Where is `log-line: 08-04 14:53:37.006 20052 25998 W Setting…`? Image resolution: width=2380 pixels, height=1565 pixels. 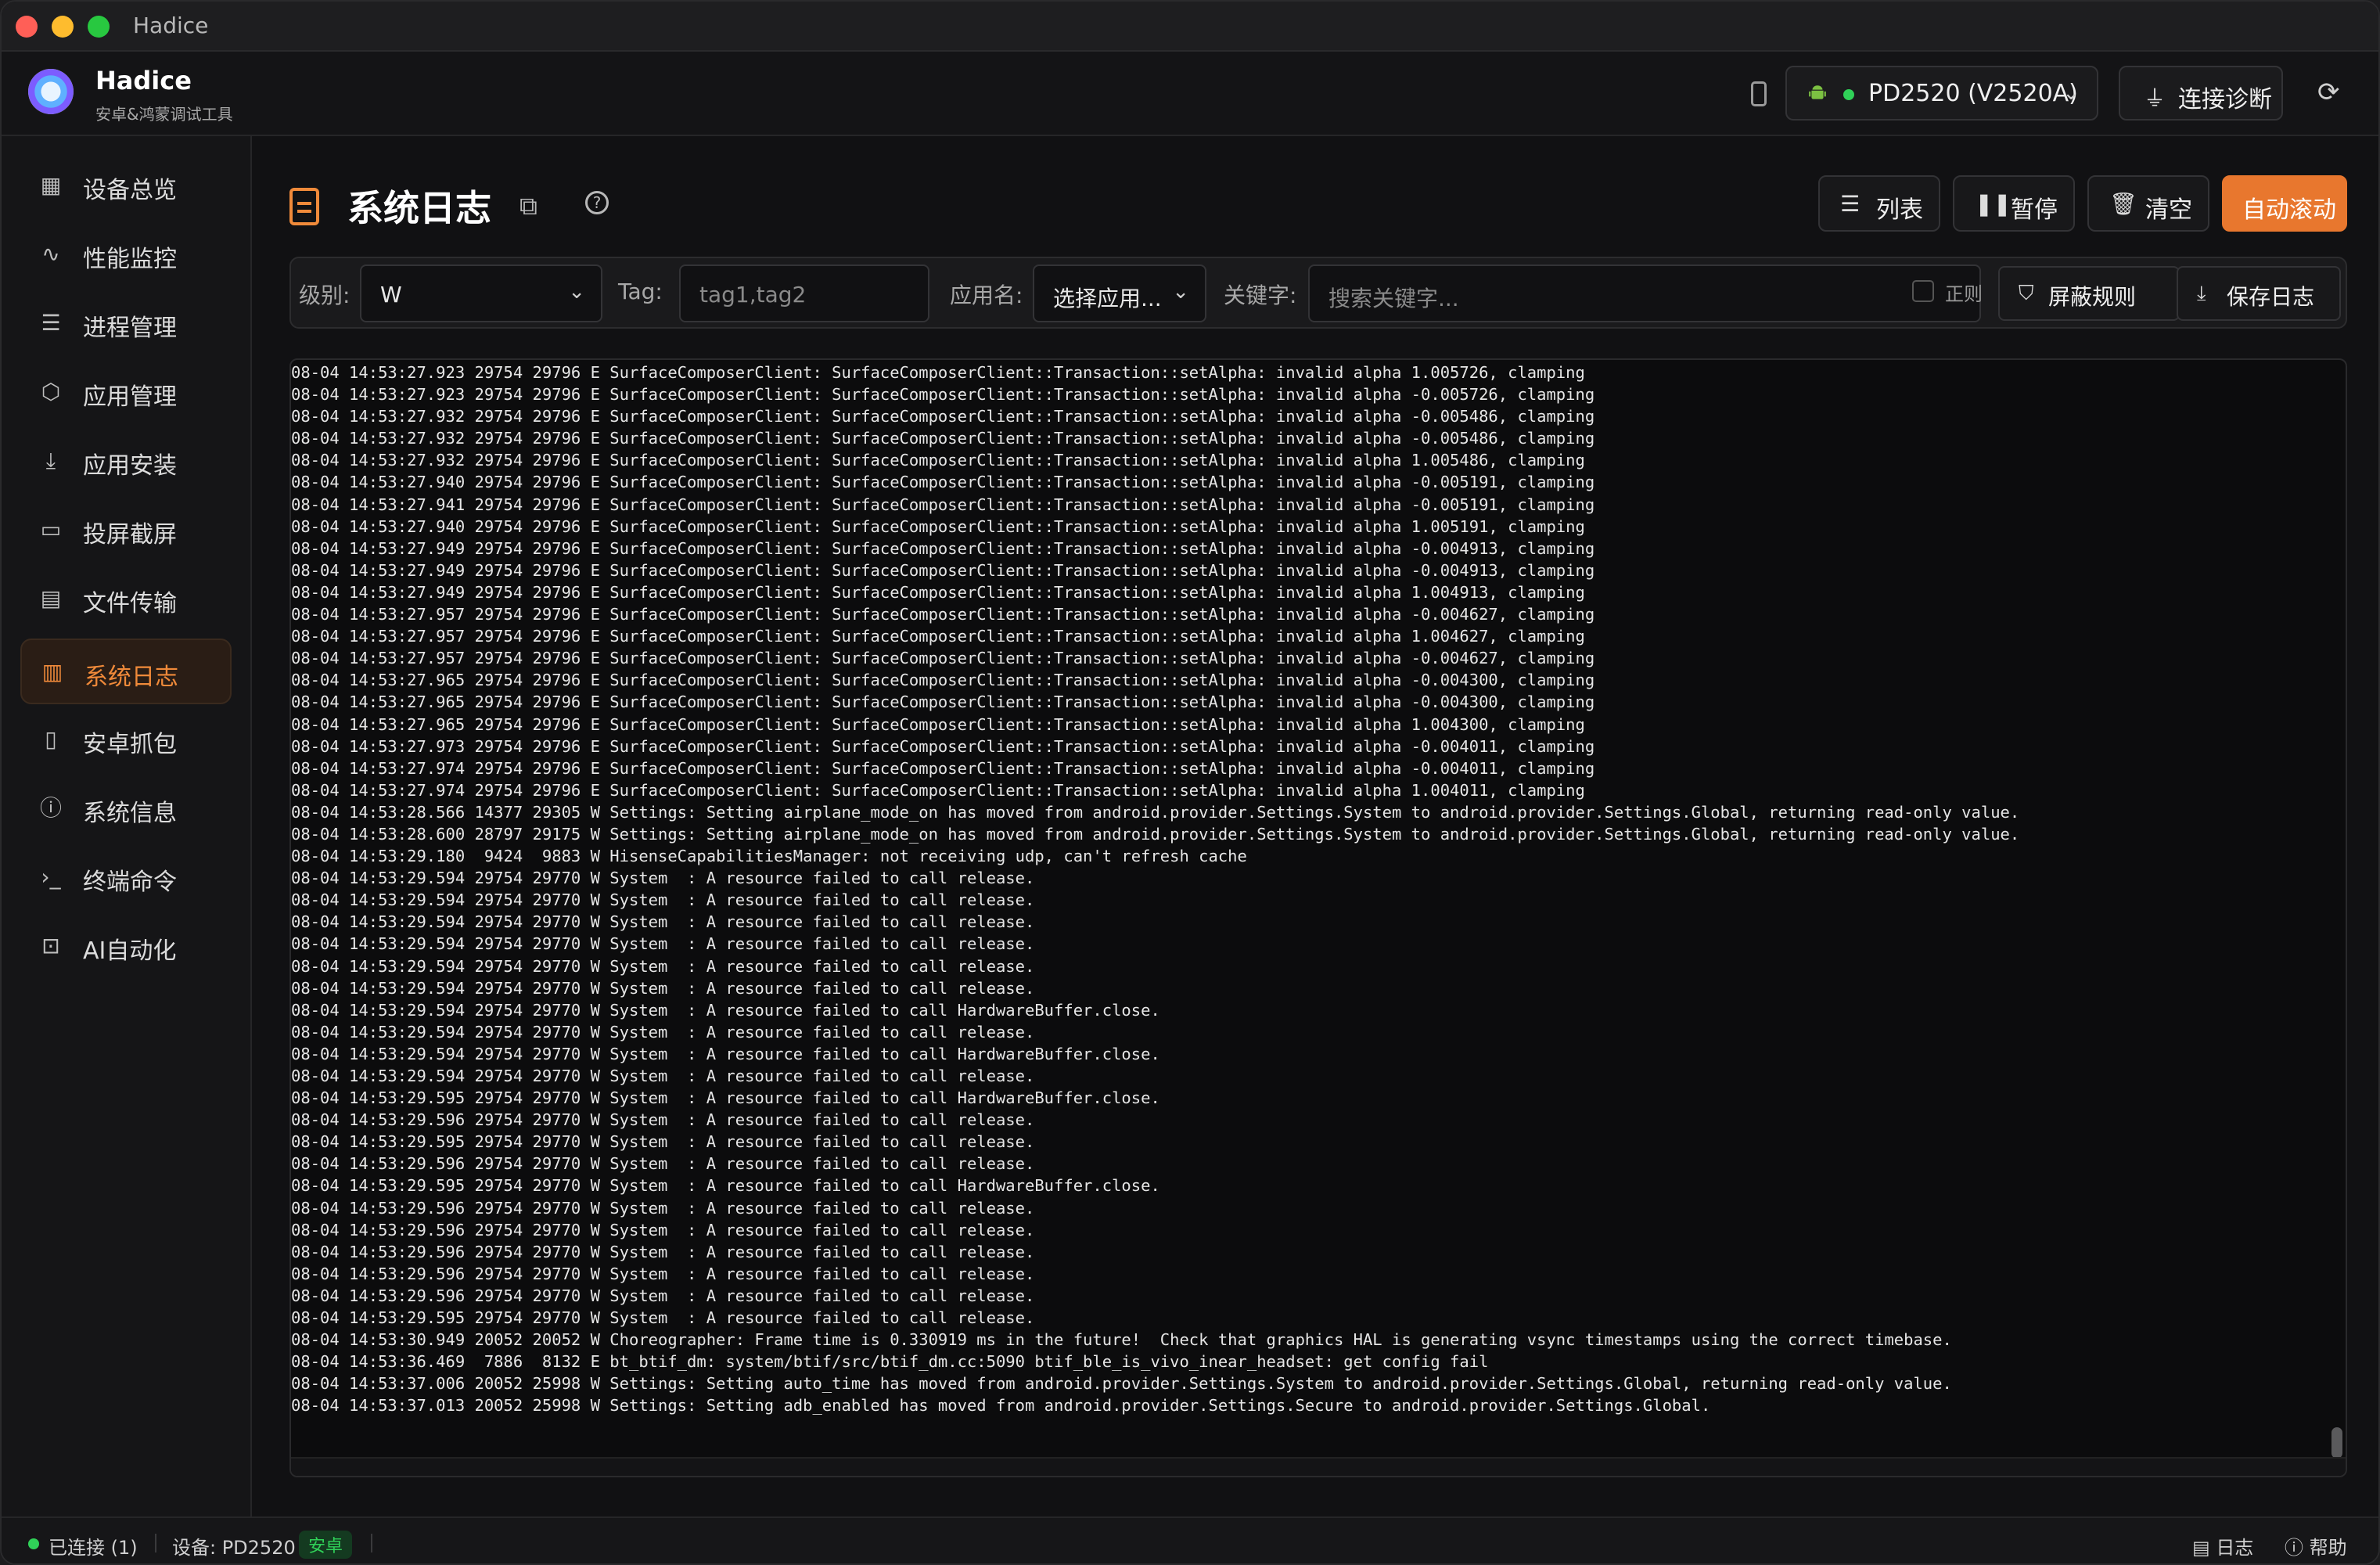 log-line: 08-04 14:53:37.006 20052 25998 W Setting… is located at coordinates (1121, 1384).